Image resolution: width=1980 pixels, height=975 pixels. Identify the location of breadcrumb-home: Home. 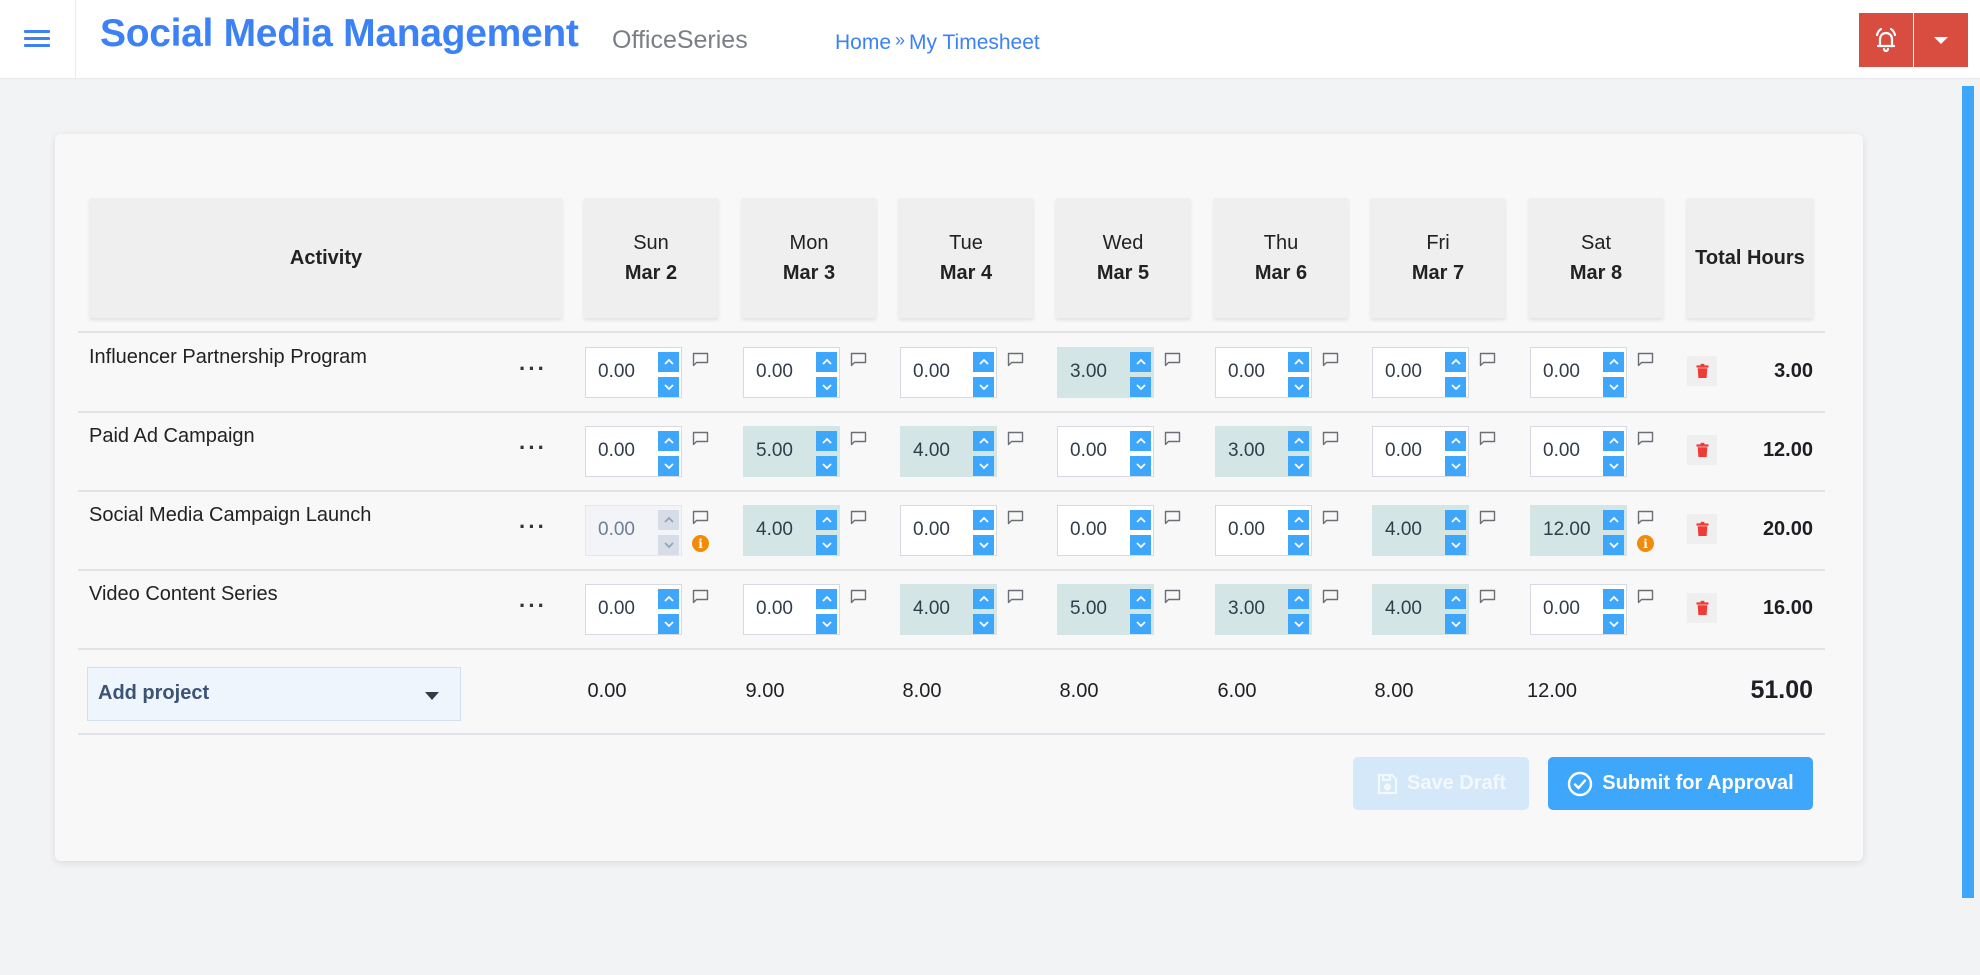
(863, 42).